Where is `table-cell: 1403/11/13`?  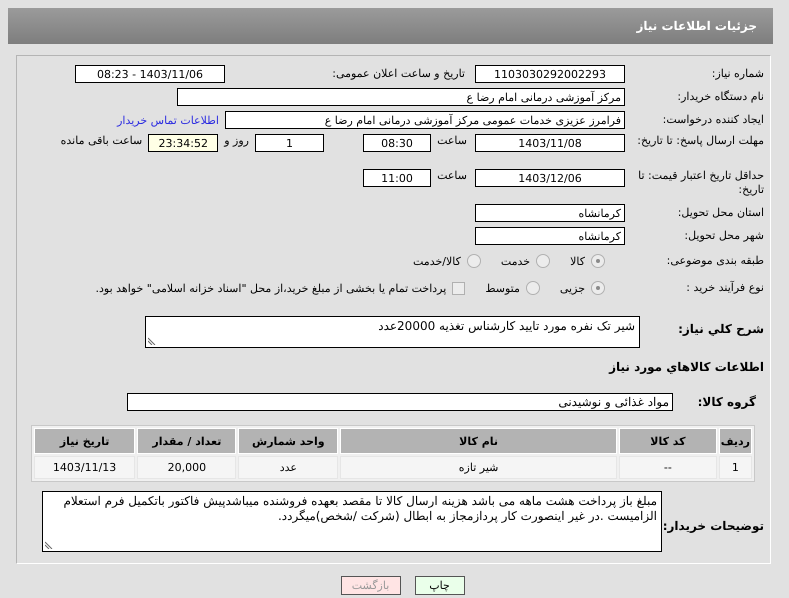
table-cell: 1403/11/13 is located at coordinates (85, 467).